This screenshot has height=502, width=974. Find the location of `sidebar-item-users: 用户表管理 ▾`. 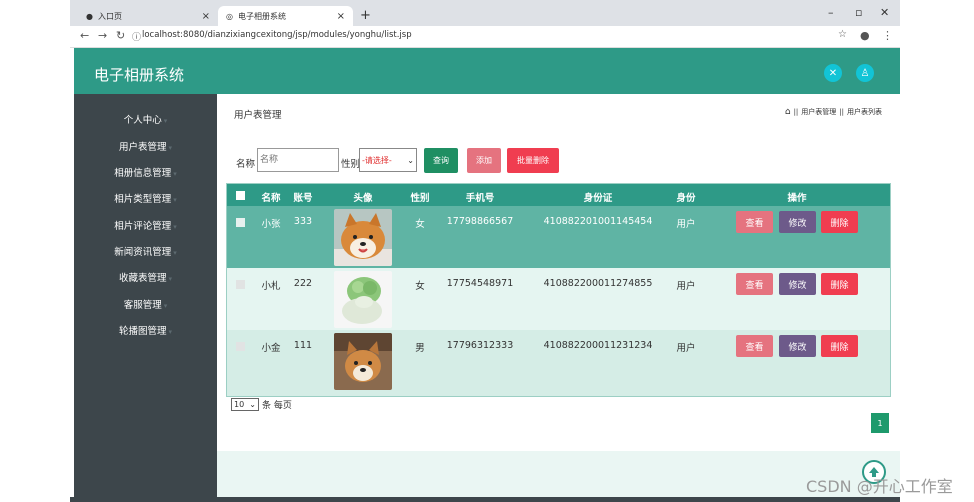

sidebar-item-users: 用户表管理 ▾ is located at coordinates (145, 146).